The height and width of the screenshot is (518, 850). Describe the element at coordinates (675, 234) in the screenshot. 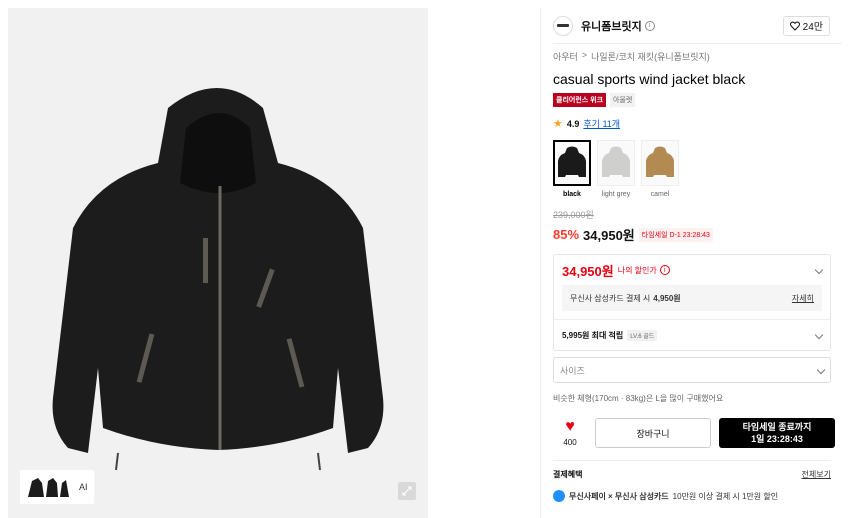

I see `timesale-badge: 타임세일 D-1 23:28:43` at that location.